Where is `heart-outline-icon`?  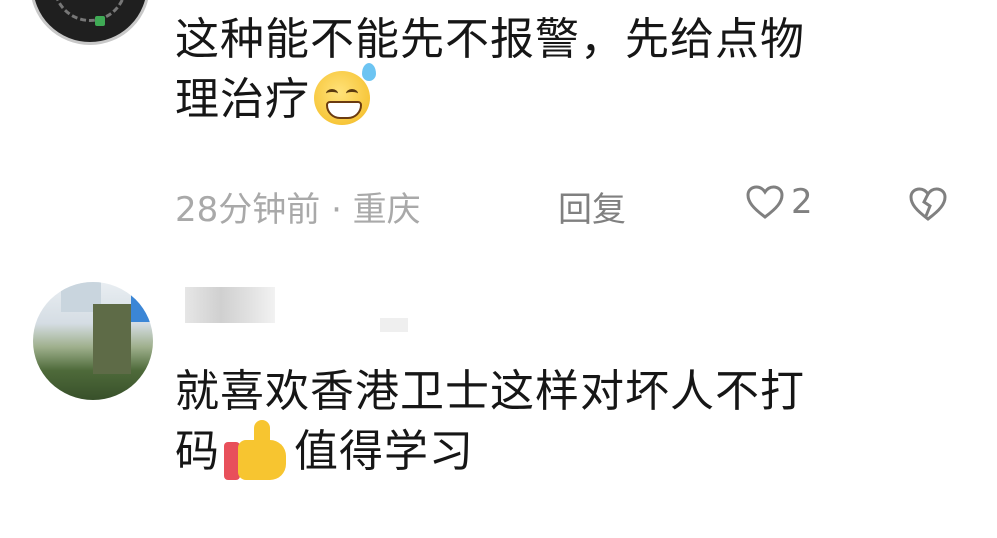 heart-outline-icon is located at coordinates (765, 202).